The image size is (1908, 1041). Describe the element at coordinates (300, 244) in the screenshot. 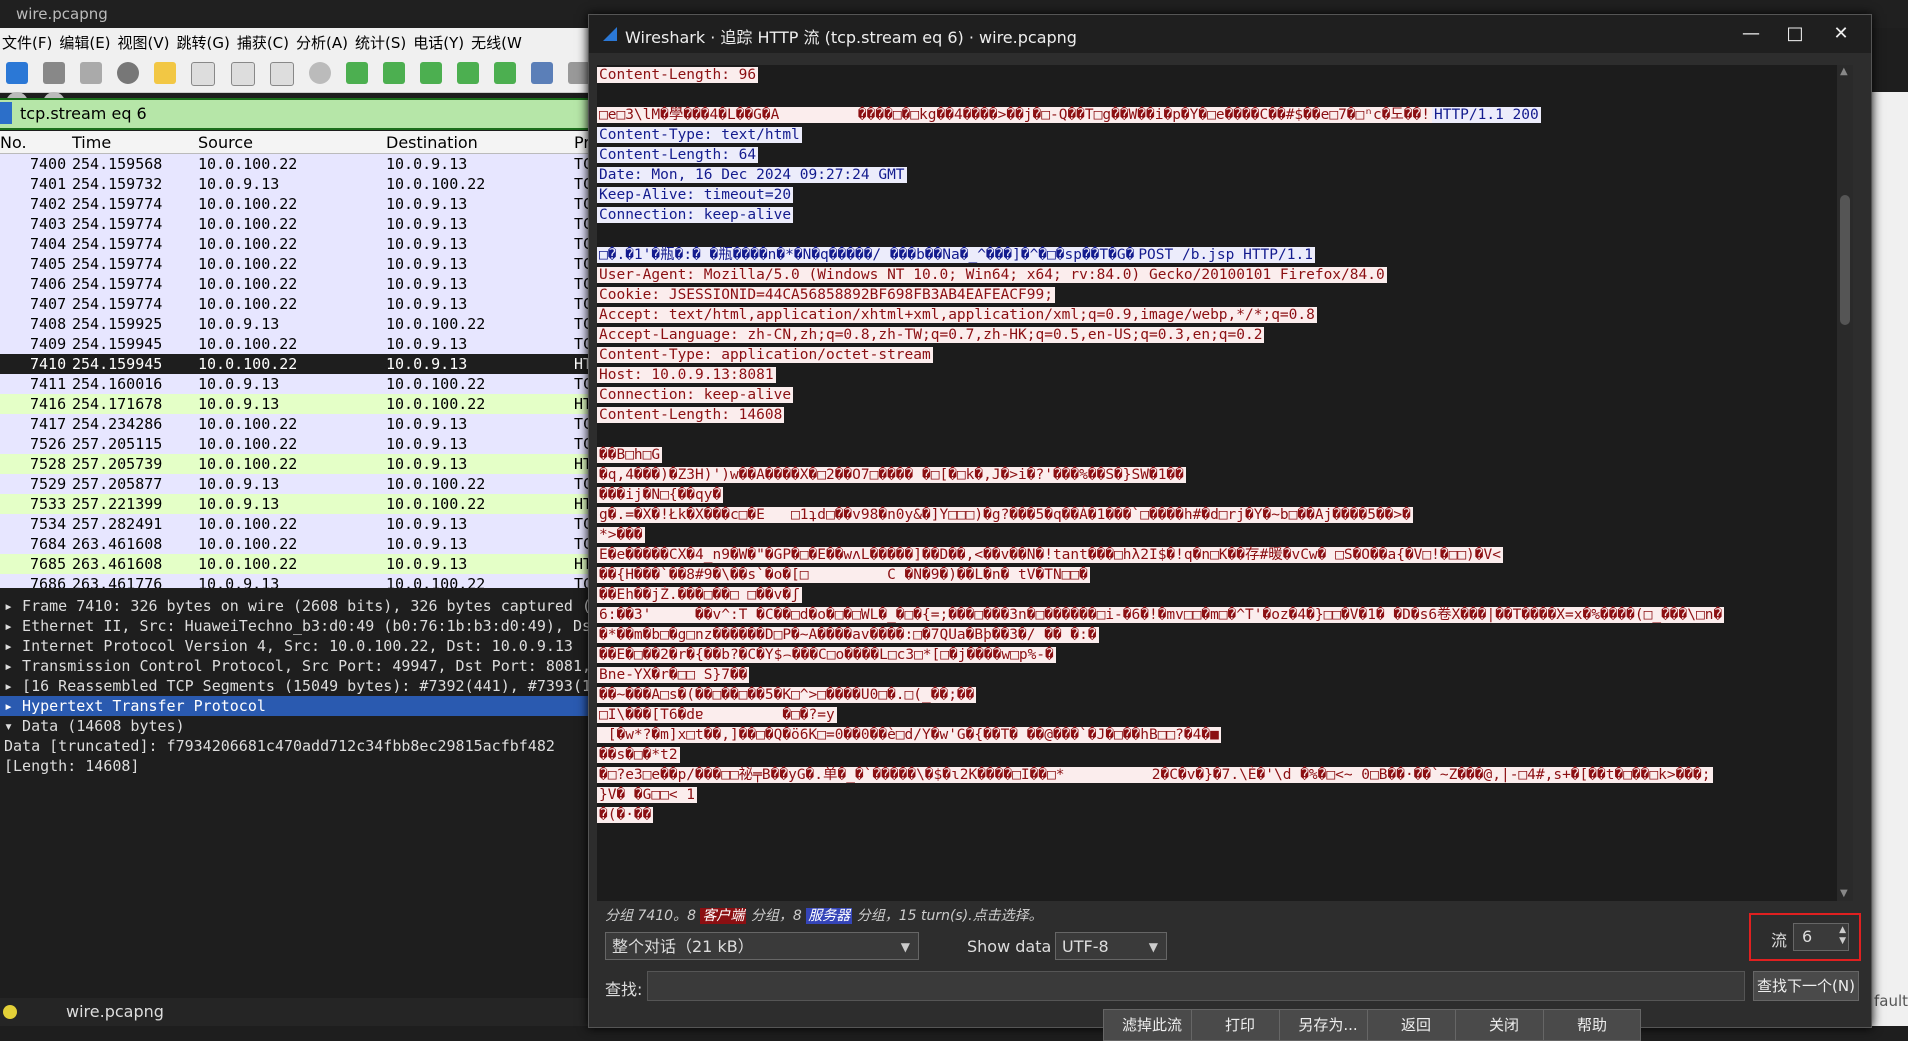

I see `packet-row: 7404 254.159774 10.0.100.22 10.0.9.13 TC` at that location.